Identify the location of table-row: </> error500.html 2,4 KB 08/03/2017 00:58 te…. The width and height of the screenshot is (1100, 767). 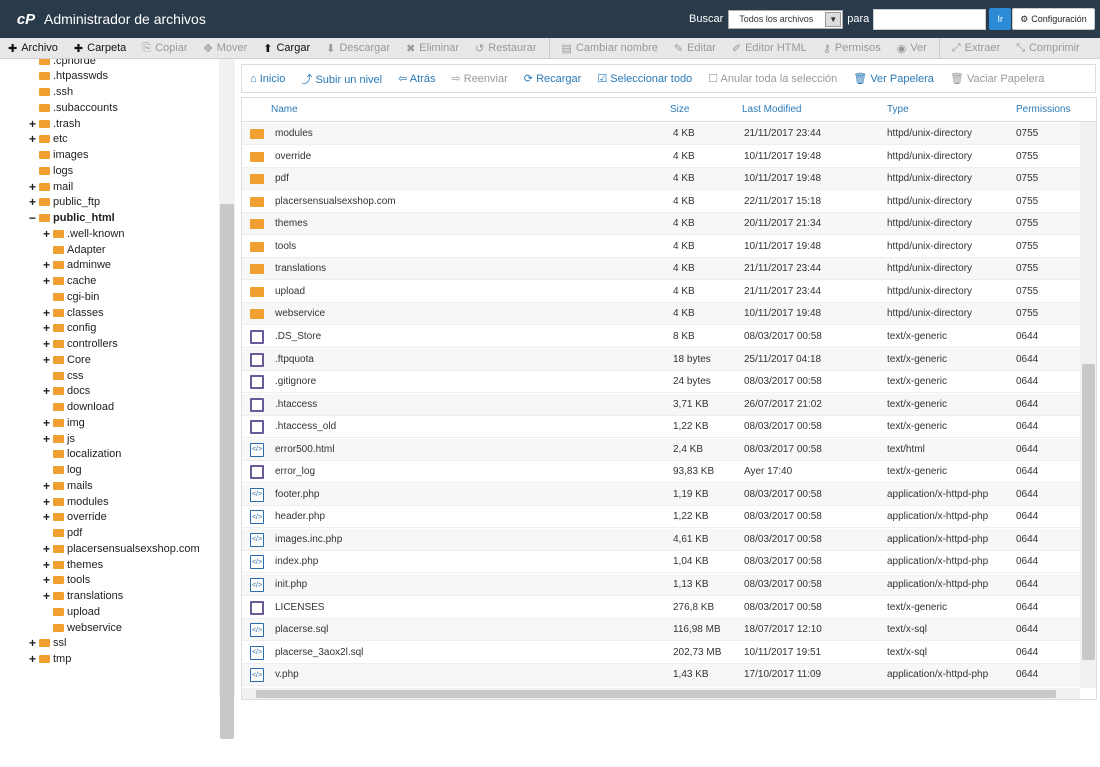
(661, 449).